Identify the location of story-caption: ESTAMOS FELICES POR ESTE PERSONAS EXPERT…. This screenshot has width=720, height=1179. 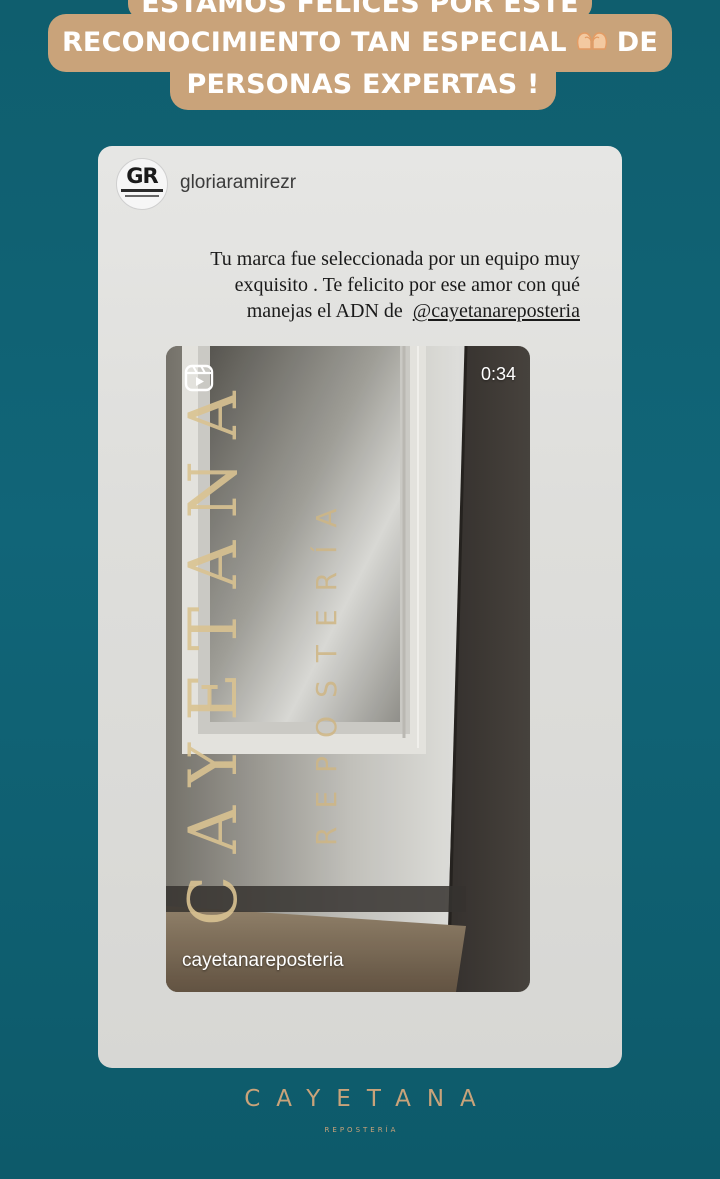
(360, 57).